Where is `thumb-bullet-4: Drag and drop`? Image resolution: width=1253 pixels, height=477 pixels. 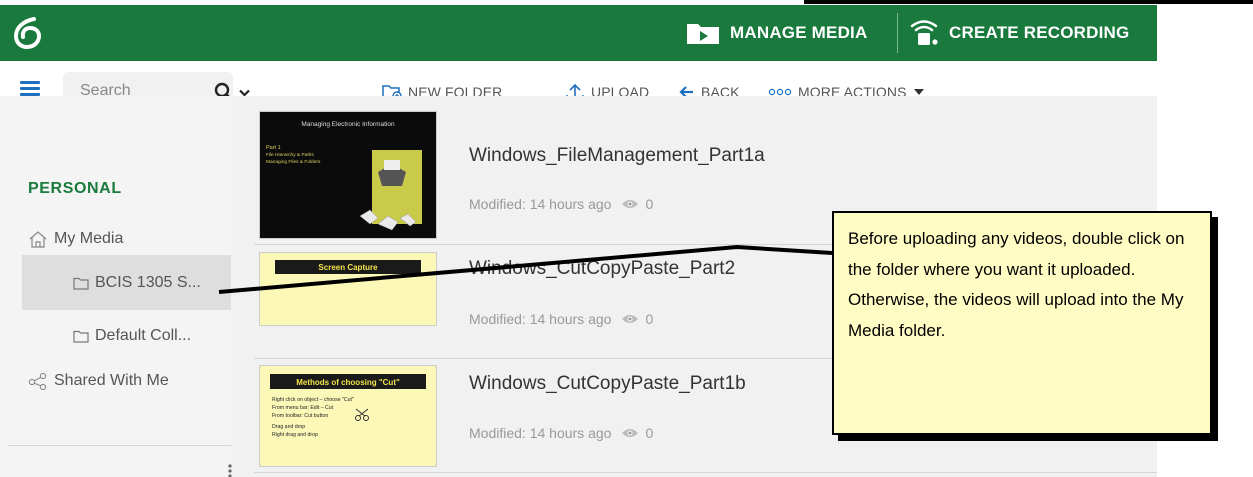
thumb-bullet-4: Drag and drop is located at coordinates (288, 427).